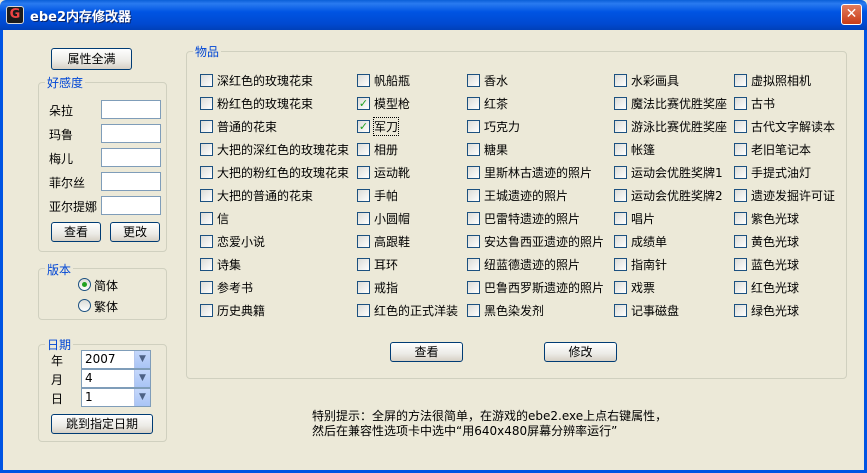 This screenshot has height=473, width=867. Describe the element at coordinates (529, 172) in the screenshot. I see `item-checkbox-row: 里斯林古遗迹的照片` at that location.